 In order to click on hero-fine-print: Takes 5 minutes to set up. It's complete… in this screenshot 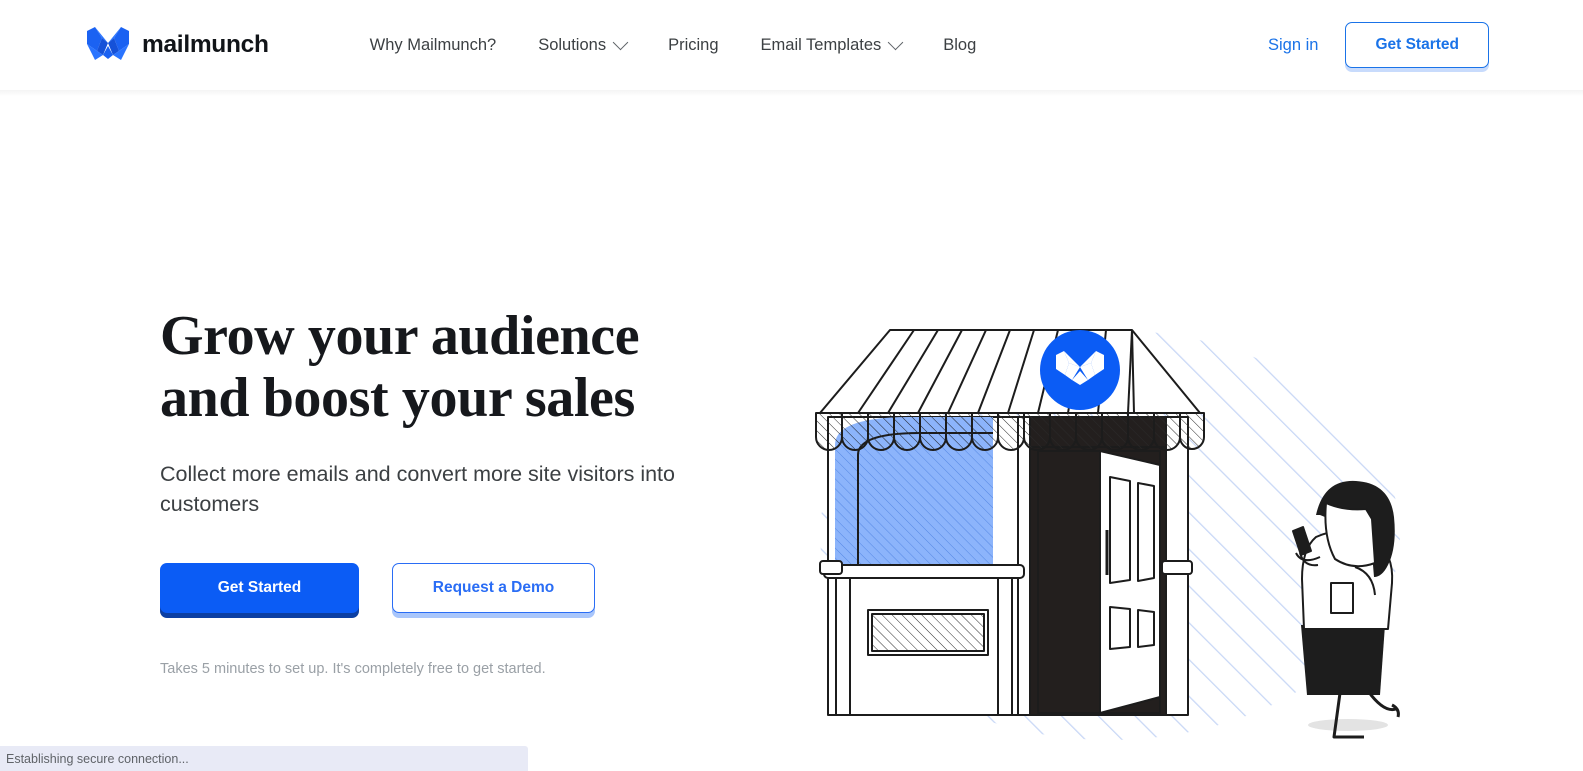, I will do `click(353, 669)`.